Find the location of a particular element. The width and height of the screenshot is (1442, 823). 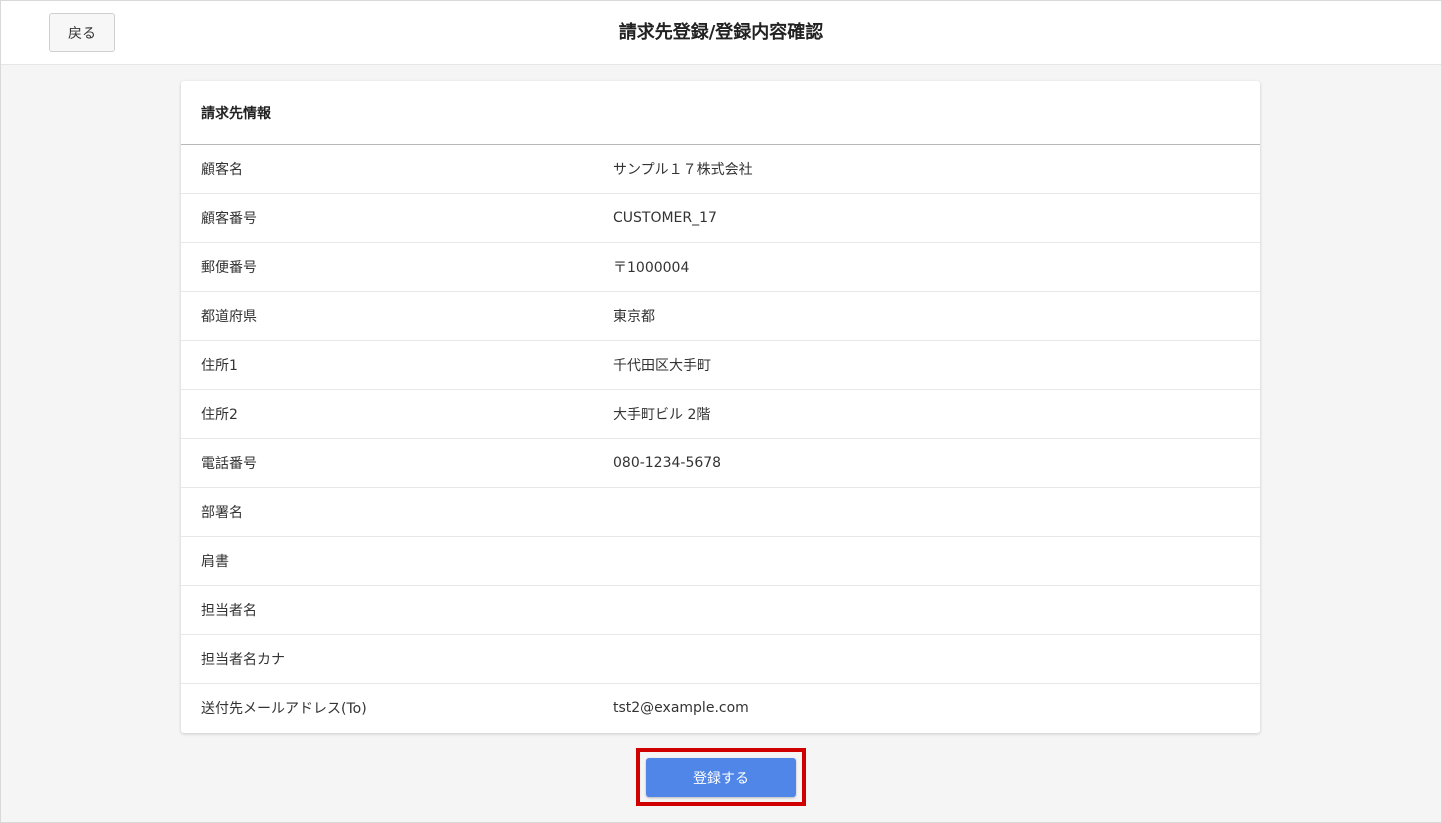

row-label: 都道府県 is located at coordinates (229, 317).